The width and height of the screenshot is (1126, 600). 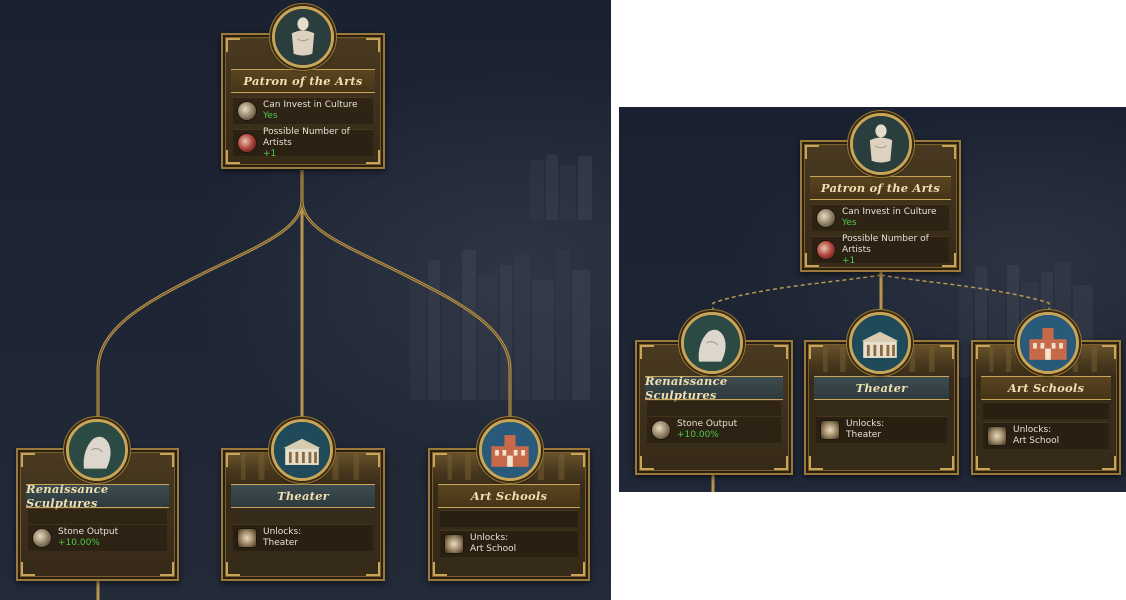 What do you see at coordinates (505, 315) in the screenshot?
I see `bookshelf-background` at bounding box center [505, 315].